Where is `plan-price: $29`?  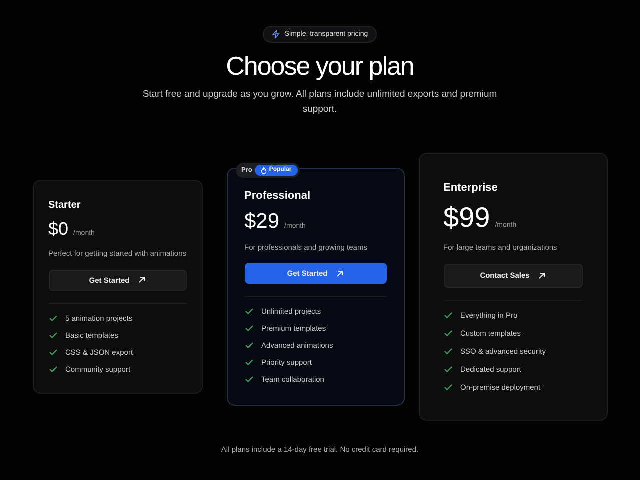 plan-price: $29 is located at coordinates (262, 222).